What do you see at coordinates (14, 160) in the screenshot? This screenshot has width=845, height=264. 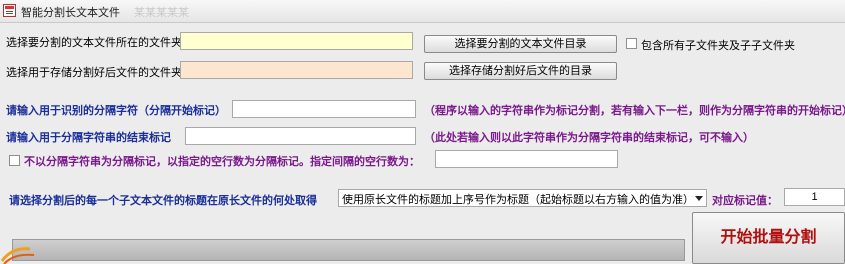 I see `blank-line-option-checkbox` at bounding box center [14, 160].